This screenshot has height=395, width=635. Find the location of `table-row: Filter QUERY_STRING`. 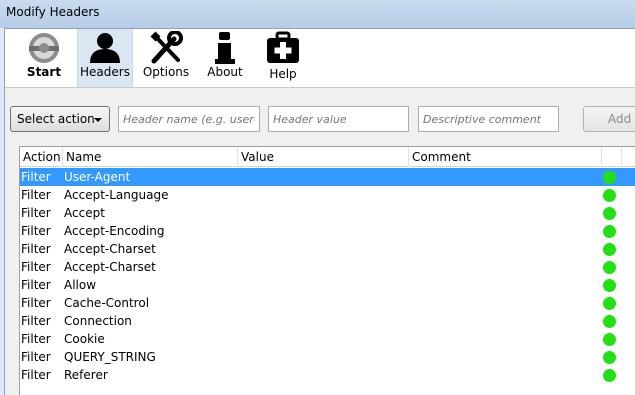

table-row: Filter QUERY_STRING is located at coordinates (327, 357).